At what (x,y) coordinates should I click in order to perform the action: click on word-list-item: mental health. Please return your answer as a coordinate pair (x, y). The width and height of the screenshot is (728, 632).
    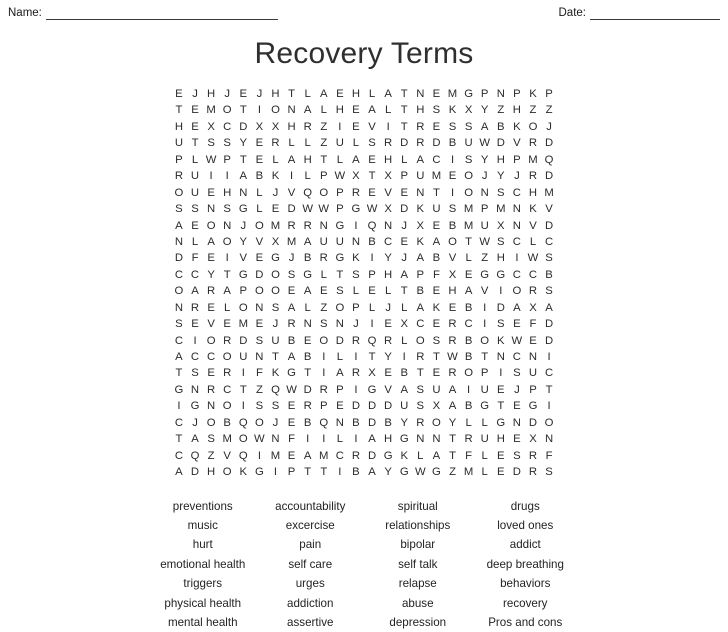
    Looking at the image, I should click on (203, 622).